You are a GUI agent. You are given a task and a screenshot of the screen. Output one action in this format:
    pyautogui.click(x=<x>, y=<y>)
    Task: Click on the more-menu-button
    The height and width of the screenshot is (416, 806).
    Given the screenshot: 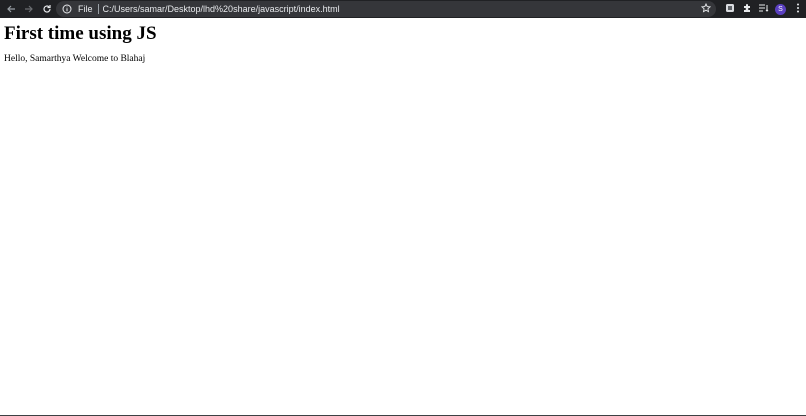 What is the action you would take?
    pyautogui.click(x=797, y=9)
    